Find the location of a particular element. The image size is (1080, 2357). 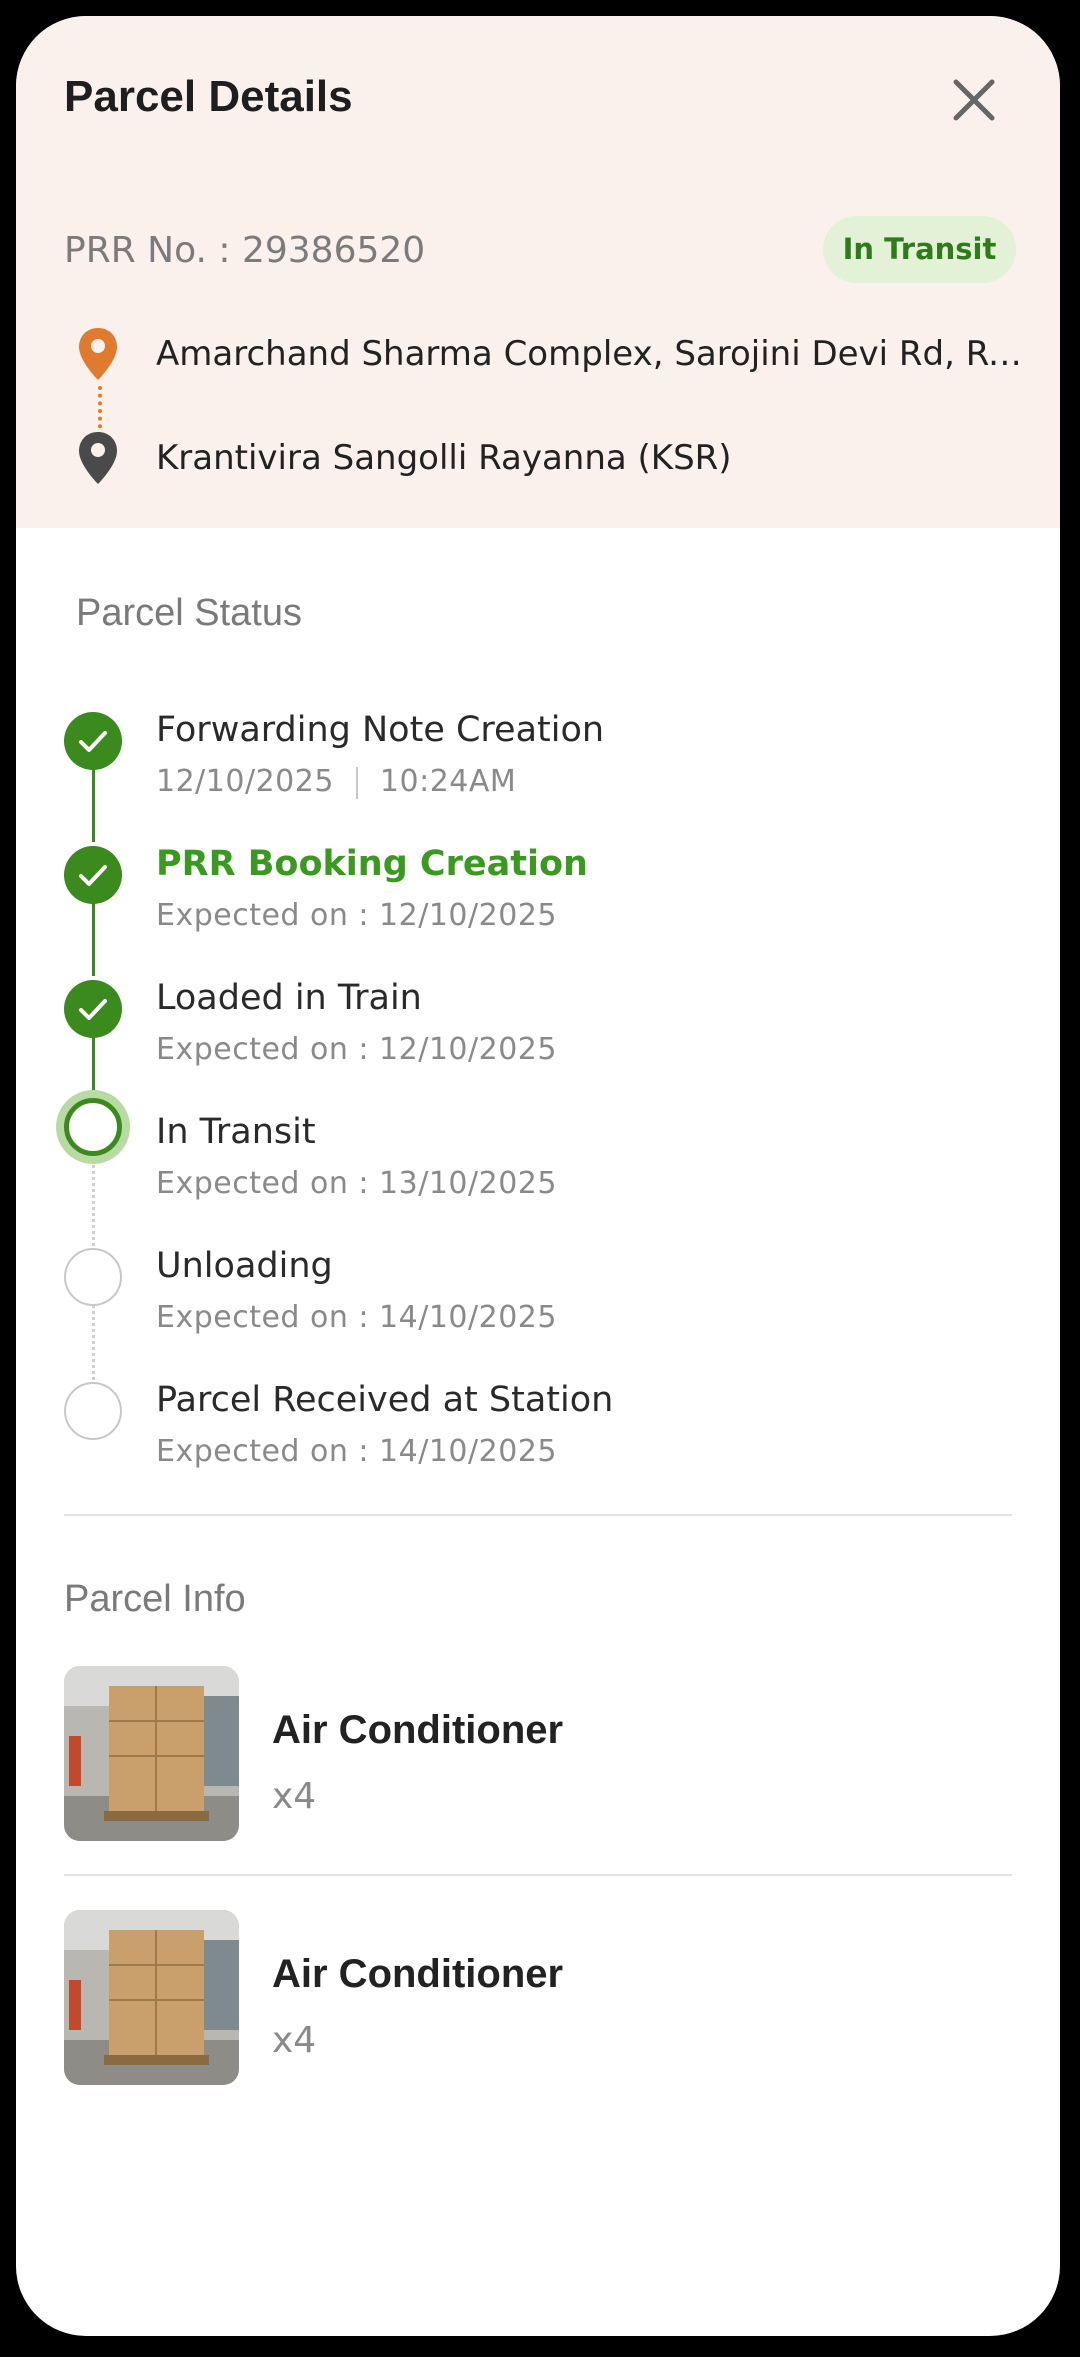

step-expected: Expected on : 13/10/2025 is located at coordinates (356, 1183).